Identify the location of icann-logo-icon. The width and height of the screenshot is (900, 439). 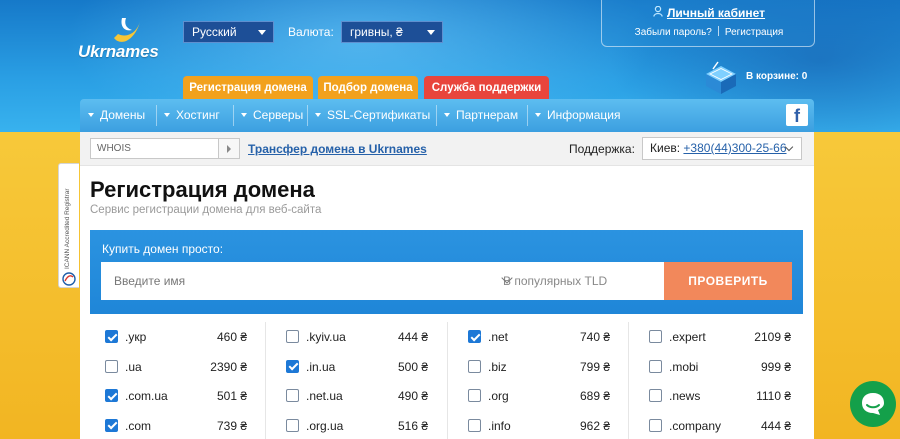
(69, 279).